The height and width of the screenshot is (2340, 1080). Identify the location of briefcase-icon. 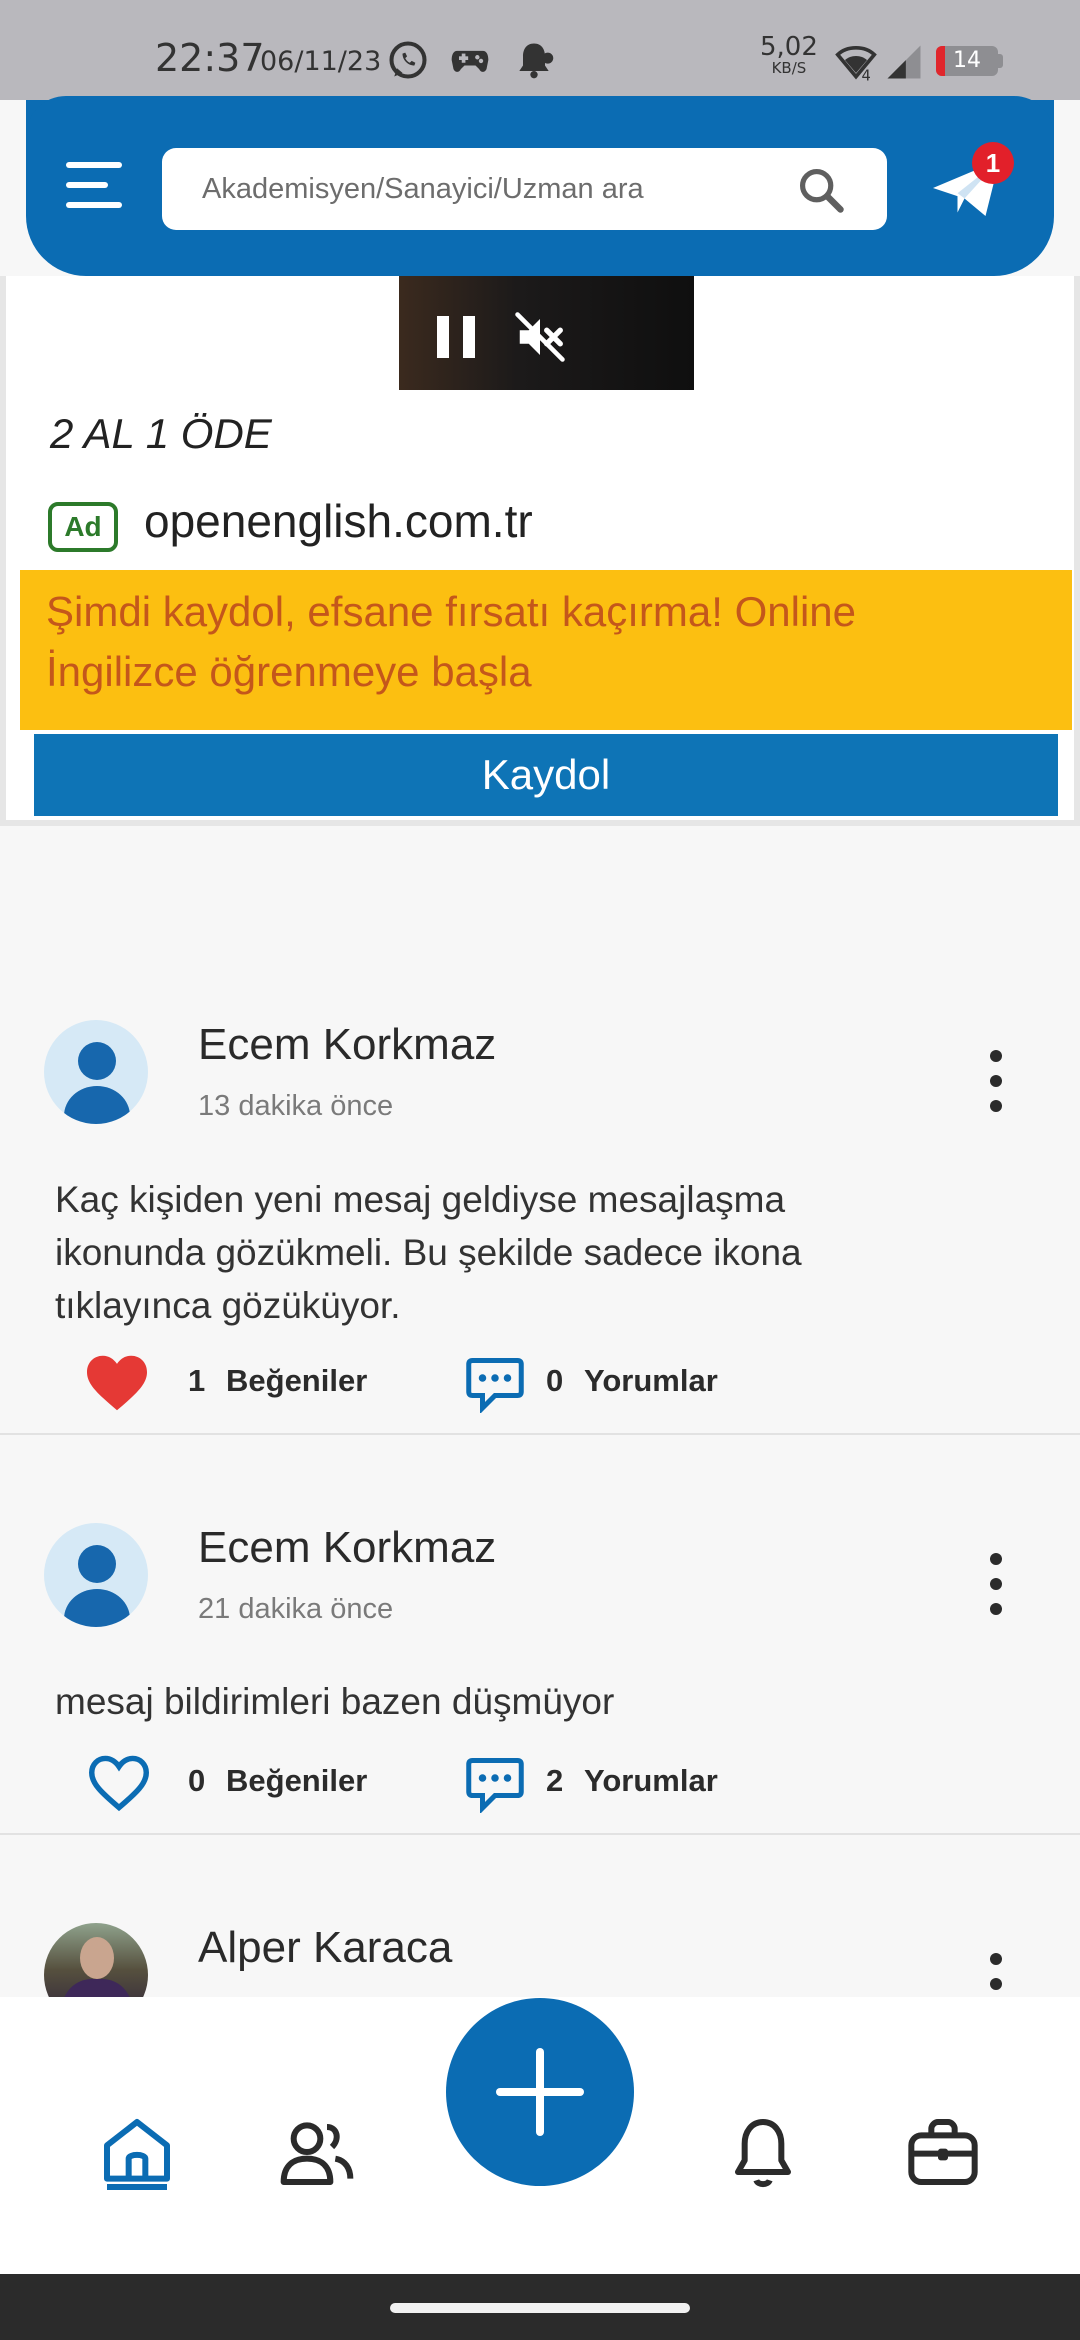
(943, 2152).